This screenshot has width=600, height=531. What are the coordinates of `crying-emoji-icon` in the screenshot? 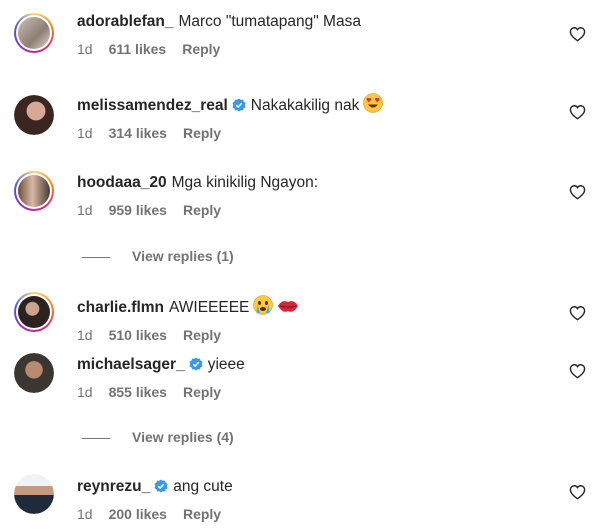 It's located at (263, 305).